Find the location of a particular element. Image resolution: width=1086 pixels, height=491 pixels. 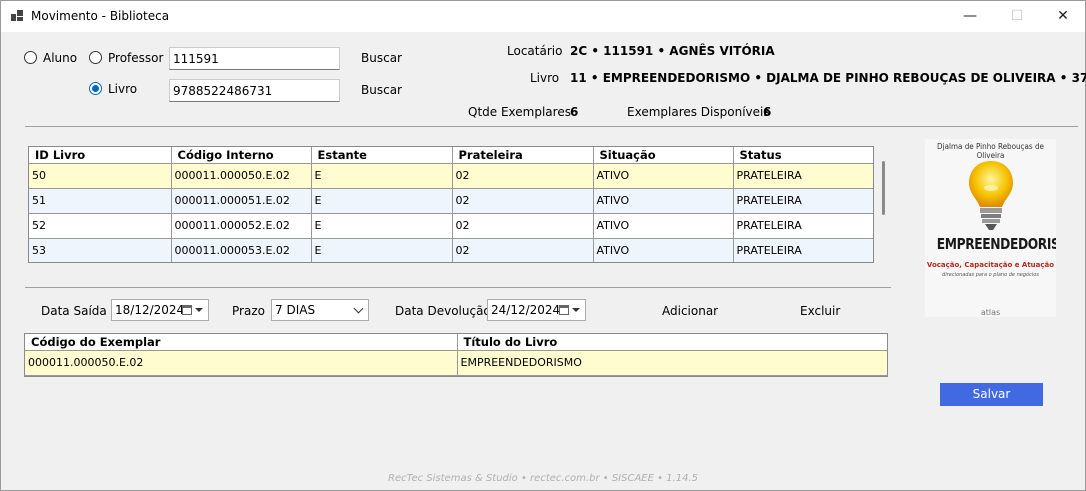

divider-top is located at coordinates (551, 126).